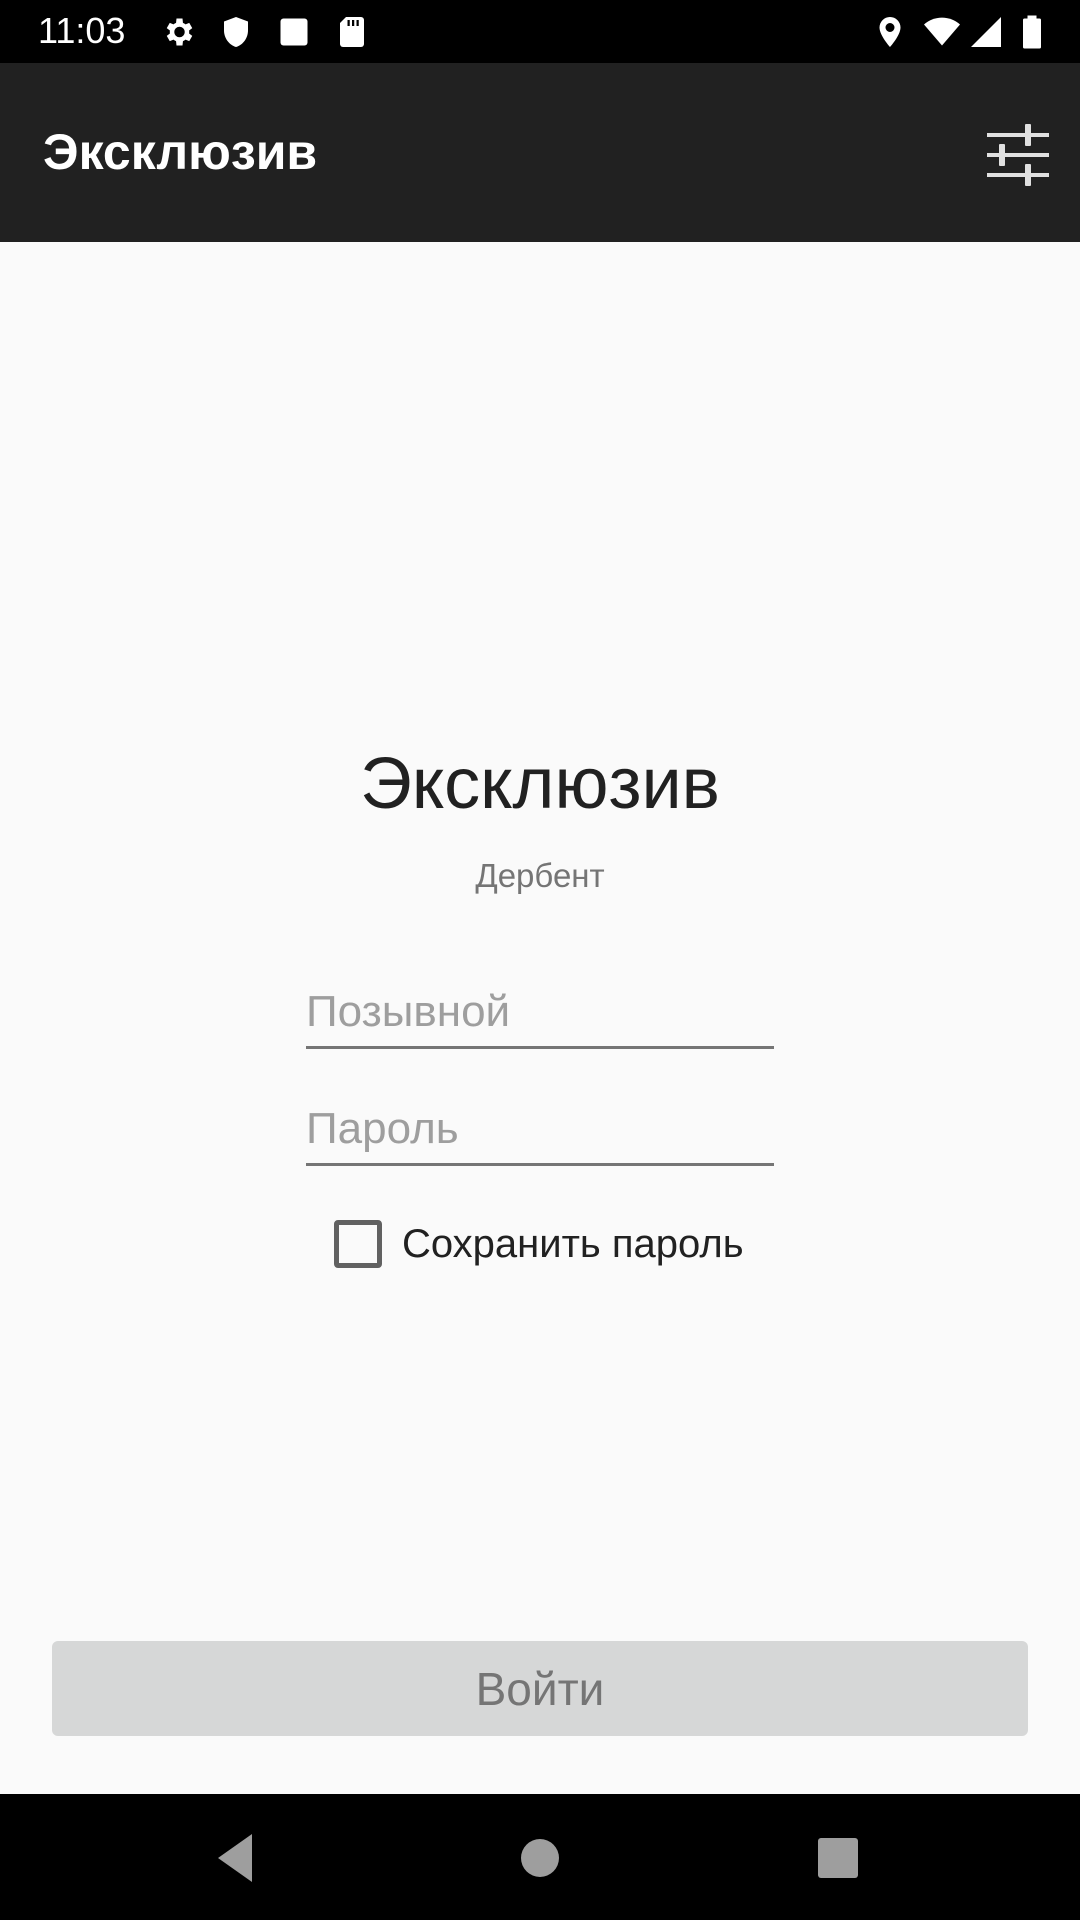 The image size is (1080, 1920). What do you see at coordinates (890, 32) in the screenshot?
I see `location-icon` at bounding box center [890, 32].